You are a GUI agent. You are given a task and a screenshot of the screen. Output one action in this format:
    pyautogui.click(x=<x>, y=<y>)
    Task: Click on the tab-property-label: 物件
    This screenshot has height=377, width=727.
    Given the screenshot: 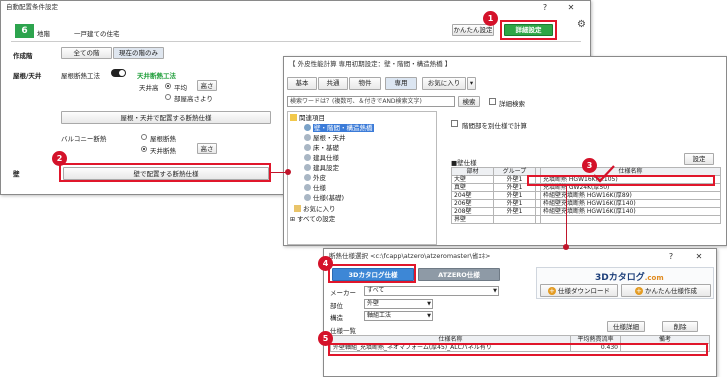 What is the action you would take?
    pyautogui.click(x=365, y=83)
    